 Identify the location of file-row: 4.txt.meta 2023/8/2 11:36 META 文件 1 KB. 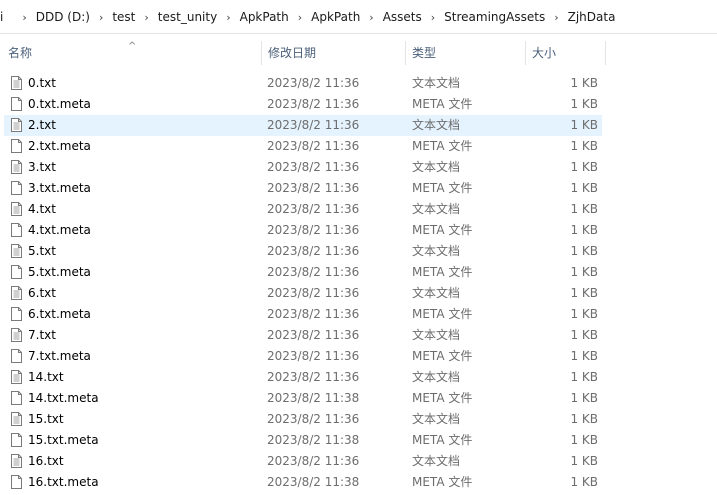
(303, 230).